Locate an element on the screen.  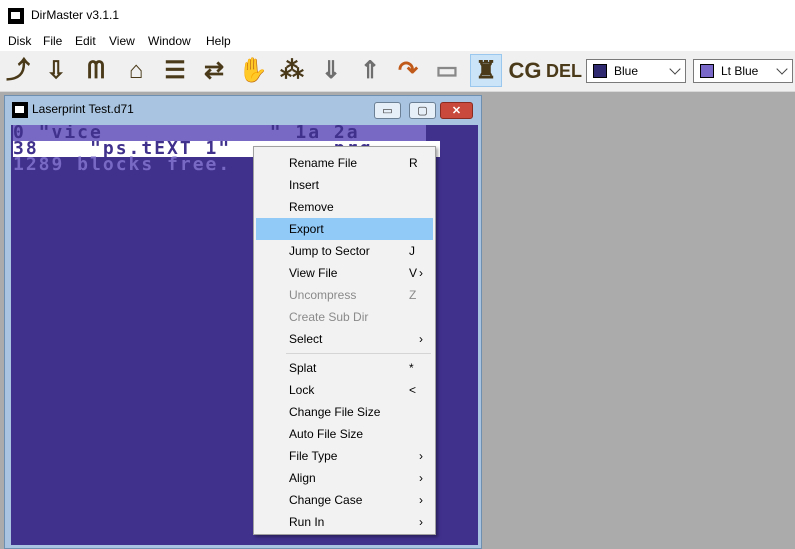
color-select-2-value: Lt Blue is located at coordinates (740, 71).